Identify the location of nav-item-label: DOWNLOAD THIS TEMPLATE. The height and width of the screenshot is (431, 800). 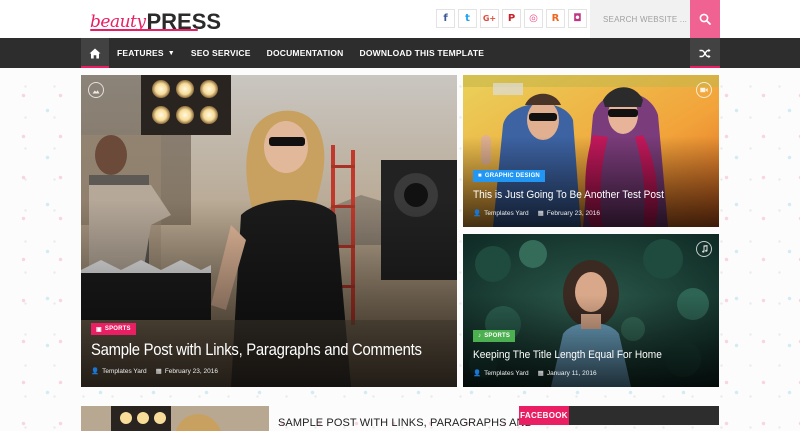
(422, 53).